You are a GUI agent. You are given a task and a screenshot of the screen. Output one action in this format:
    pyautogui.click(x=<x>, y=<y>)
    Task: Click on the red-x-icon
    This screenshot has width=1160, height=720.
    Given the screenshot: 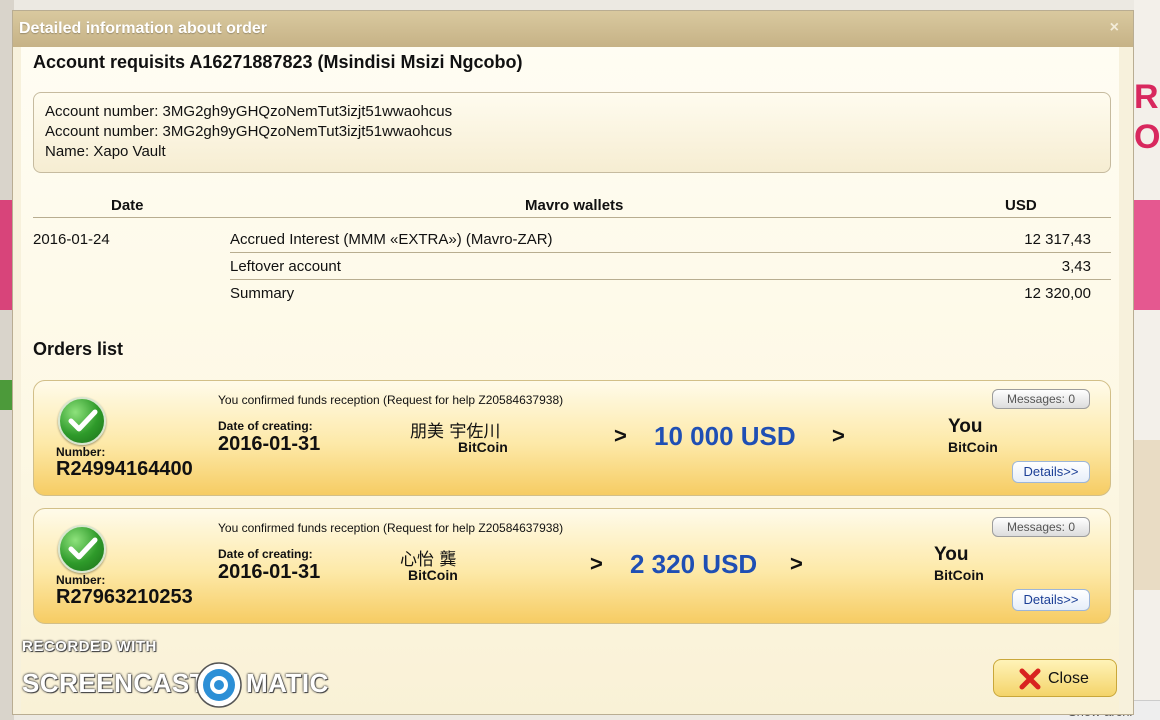 What is the action you would take?
    pyautogui.click(x=1030, y=679)
    